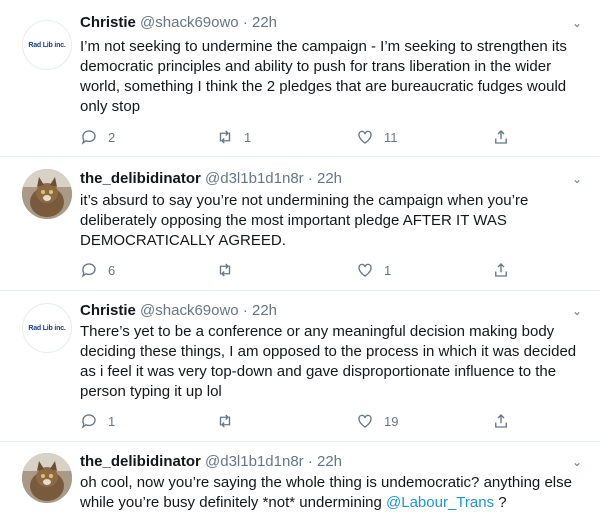 The width and height of the screenshot is (600, 526). I want to click on tweet-actions: 1 19, so click(320, 421).